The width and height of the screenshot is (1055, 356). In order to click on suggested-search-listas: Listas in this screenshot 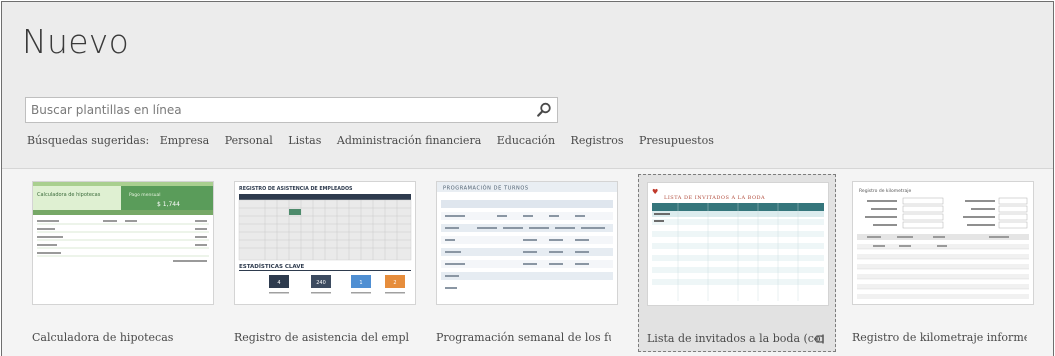, I will do `click(304, 140)`.